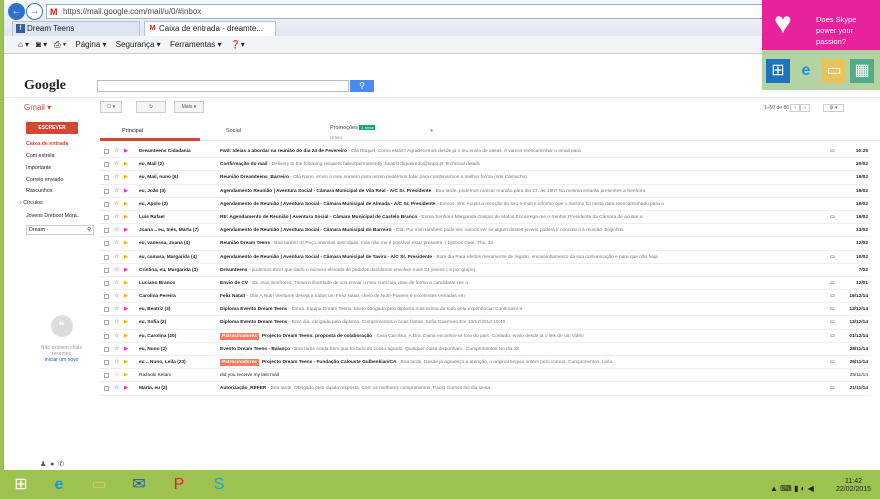  Describe the element at coordinates (778, 71) in the screenshot. I see `windows-icon: ⊞` at that location.